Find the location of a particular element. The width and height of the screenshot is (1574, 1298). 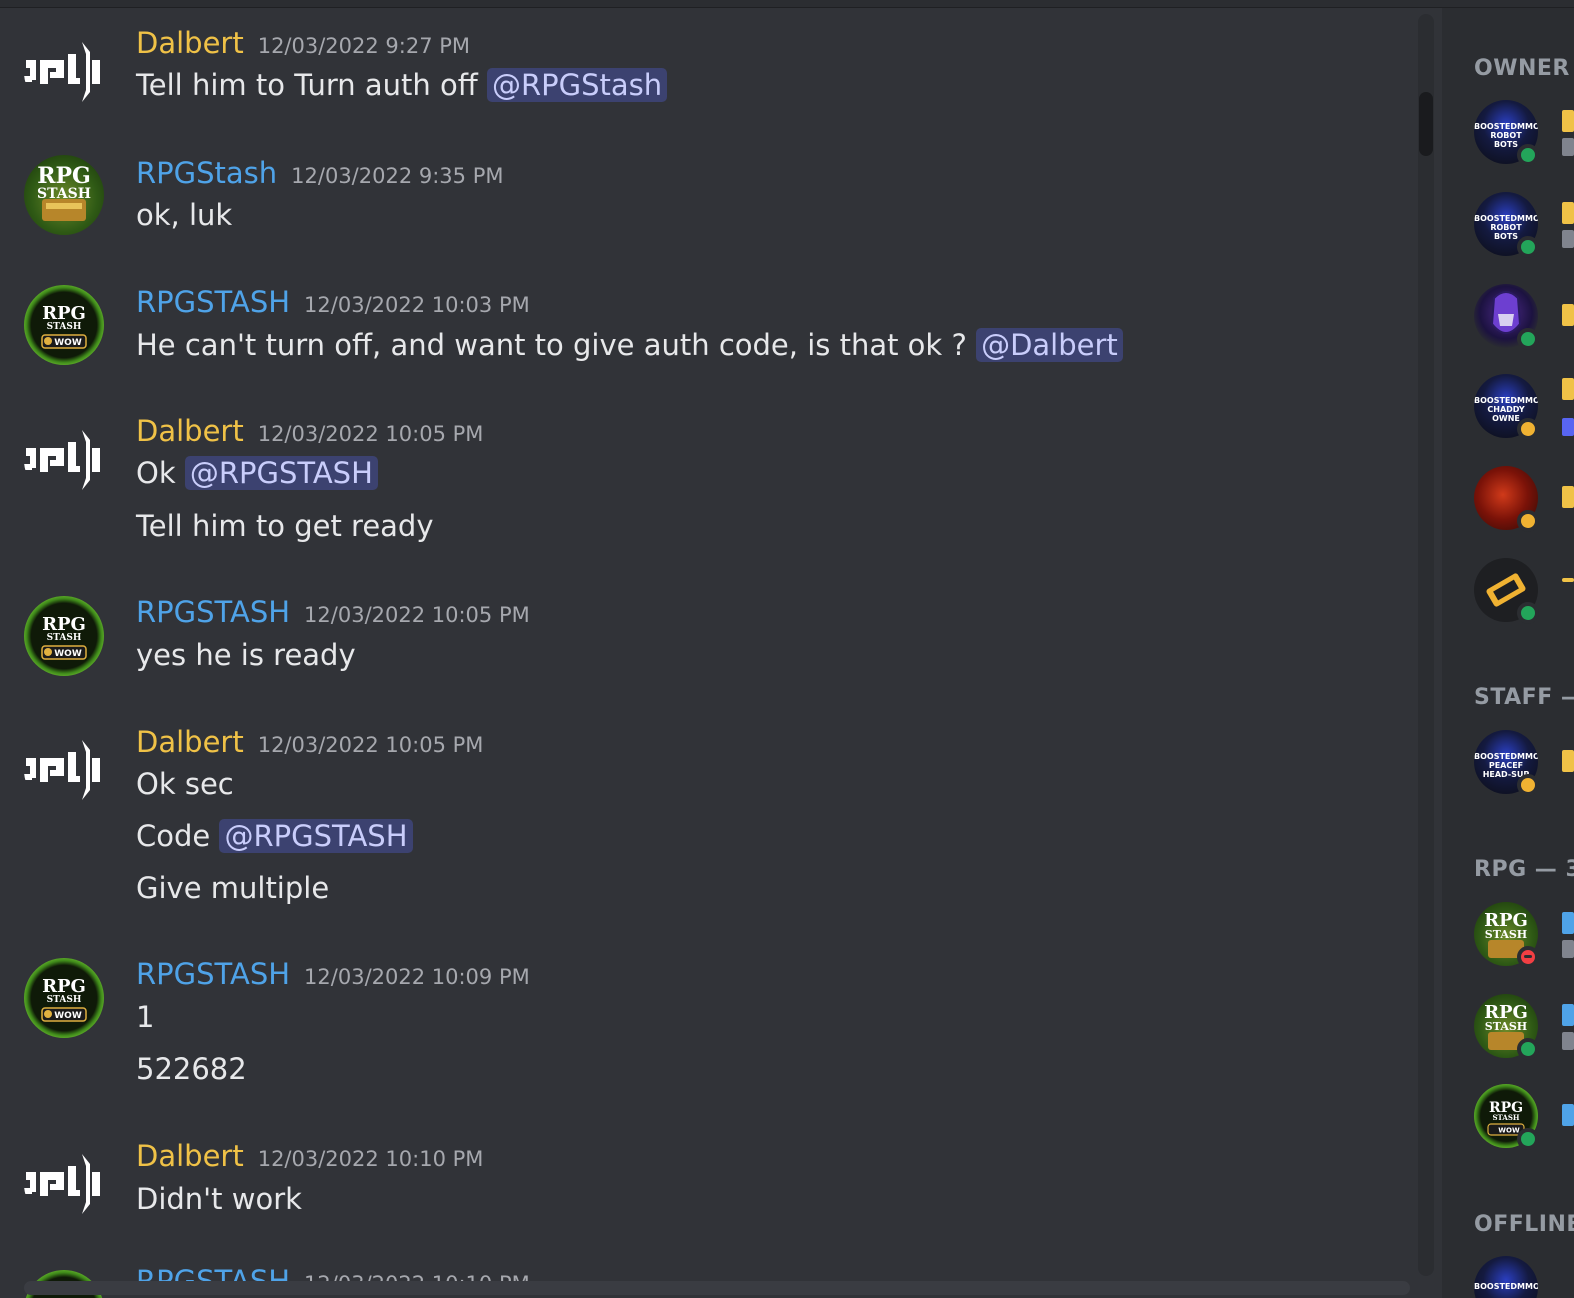

message-content: Tell him to Turn auth off is located at coordinates (307, 85).